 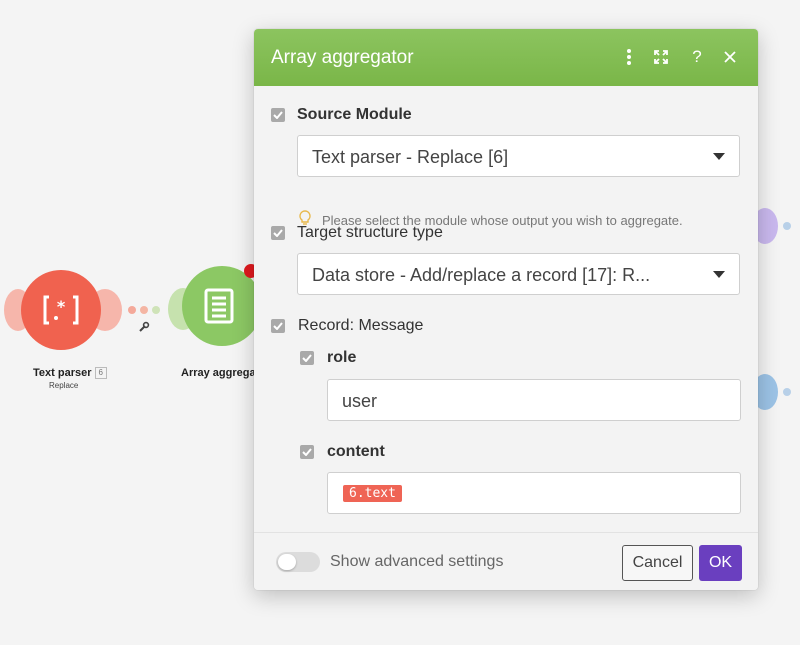 I want to click on advanced-settings-toggle, so click(x=298, y=562).